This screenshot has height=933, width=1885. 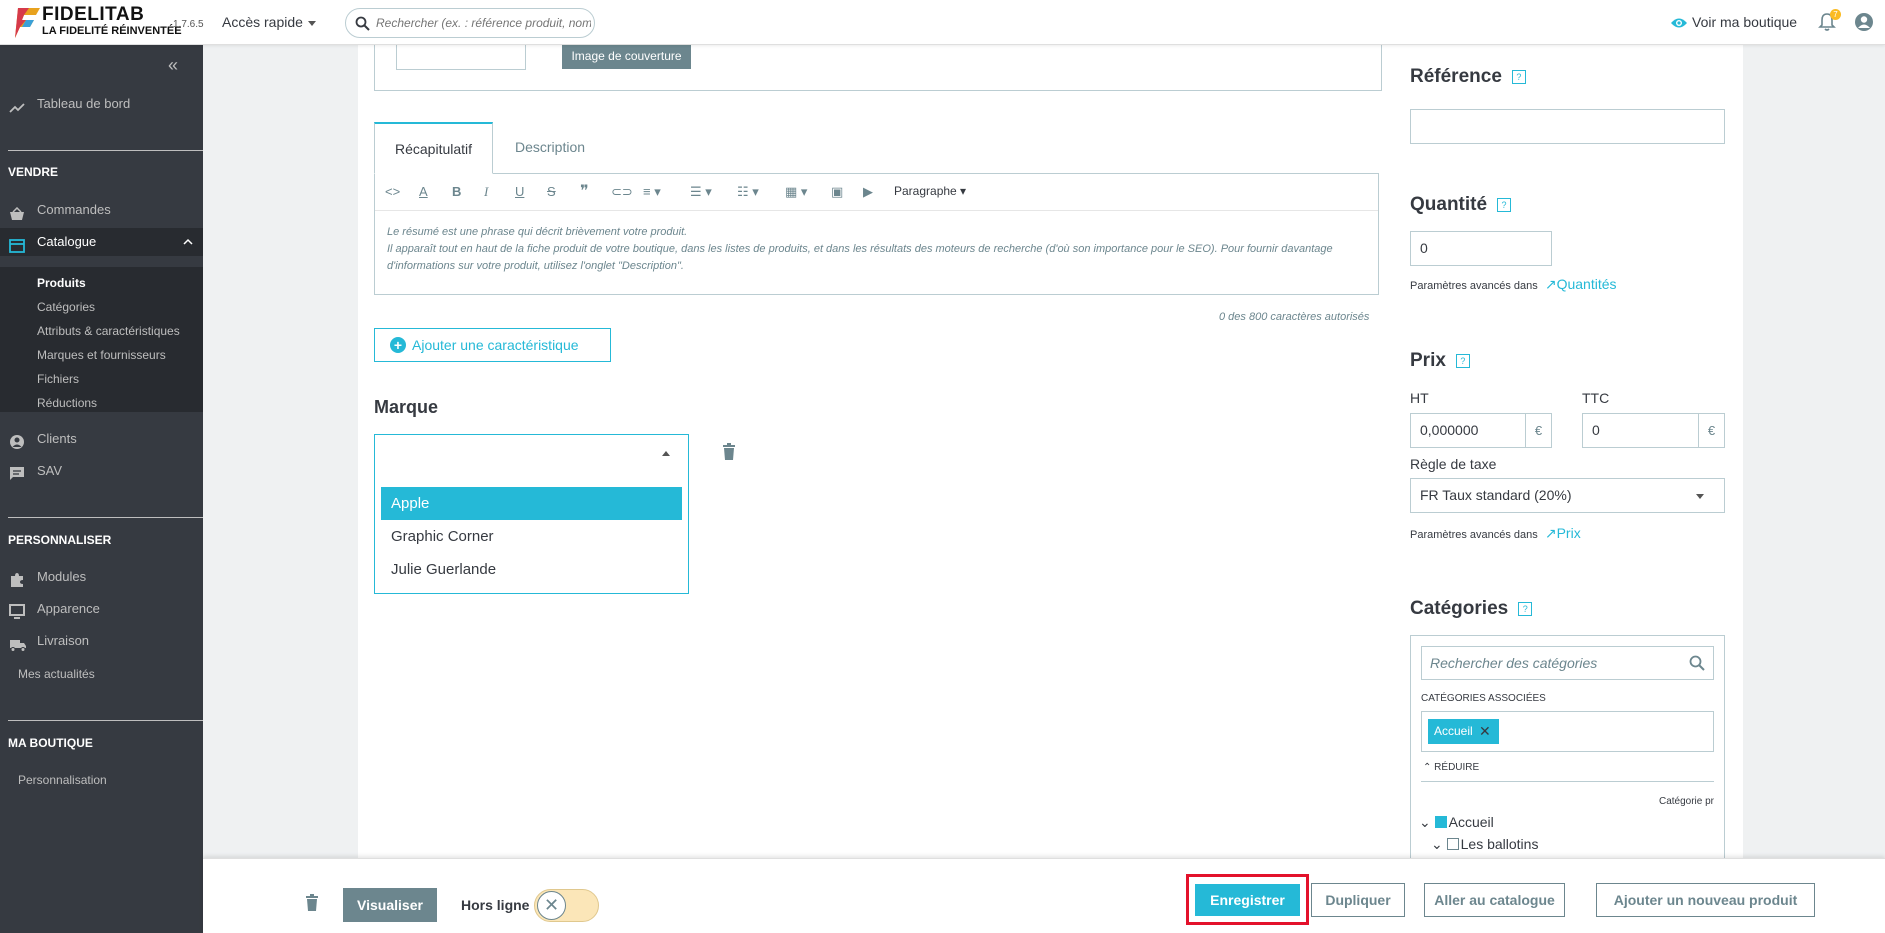 I want to click on price-ttc-input: 0 €, so click(x=1653, y=430).